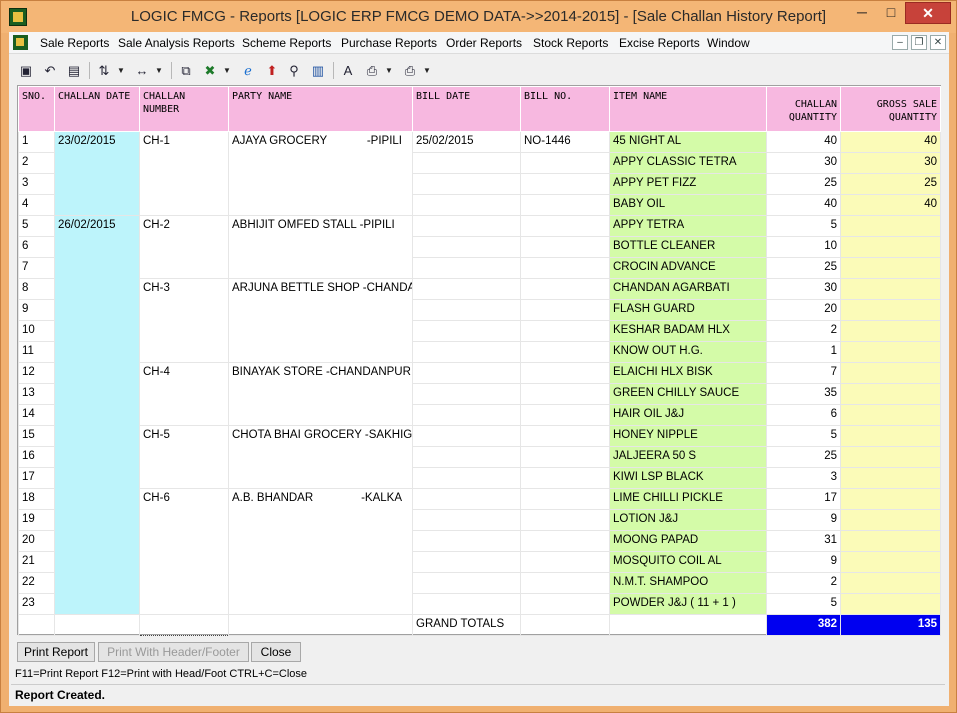 The height and width of the screenshot is (713, 957). Describe the element at coordinates (186, 70) in the screenshot. I see `copy-icon: ⧉` at that location.